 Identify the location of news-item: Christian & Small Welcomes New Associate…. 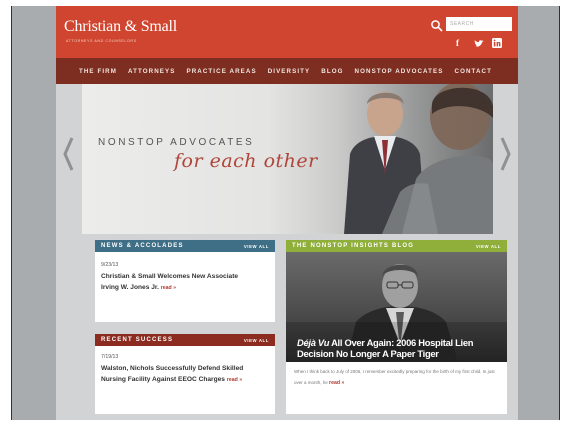
(185, 282).